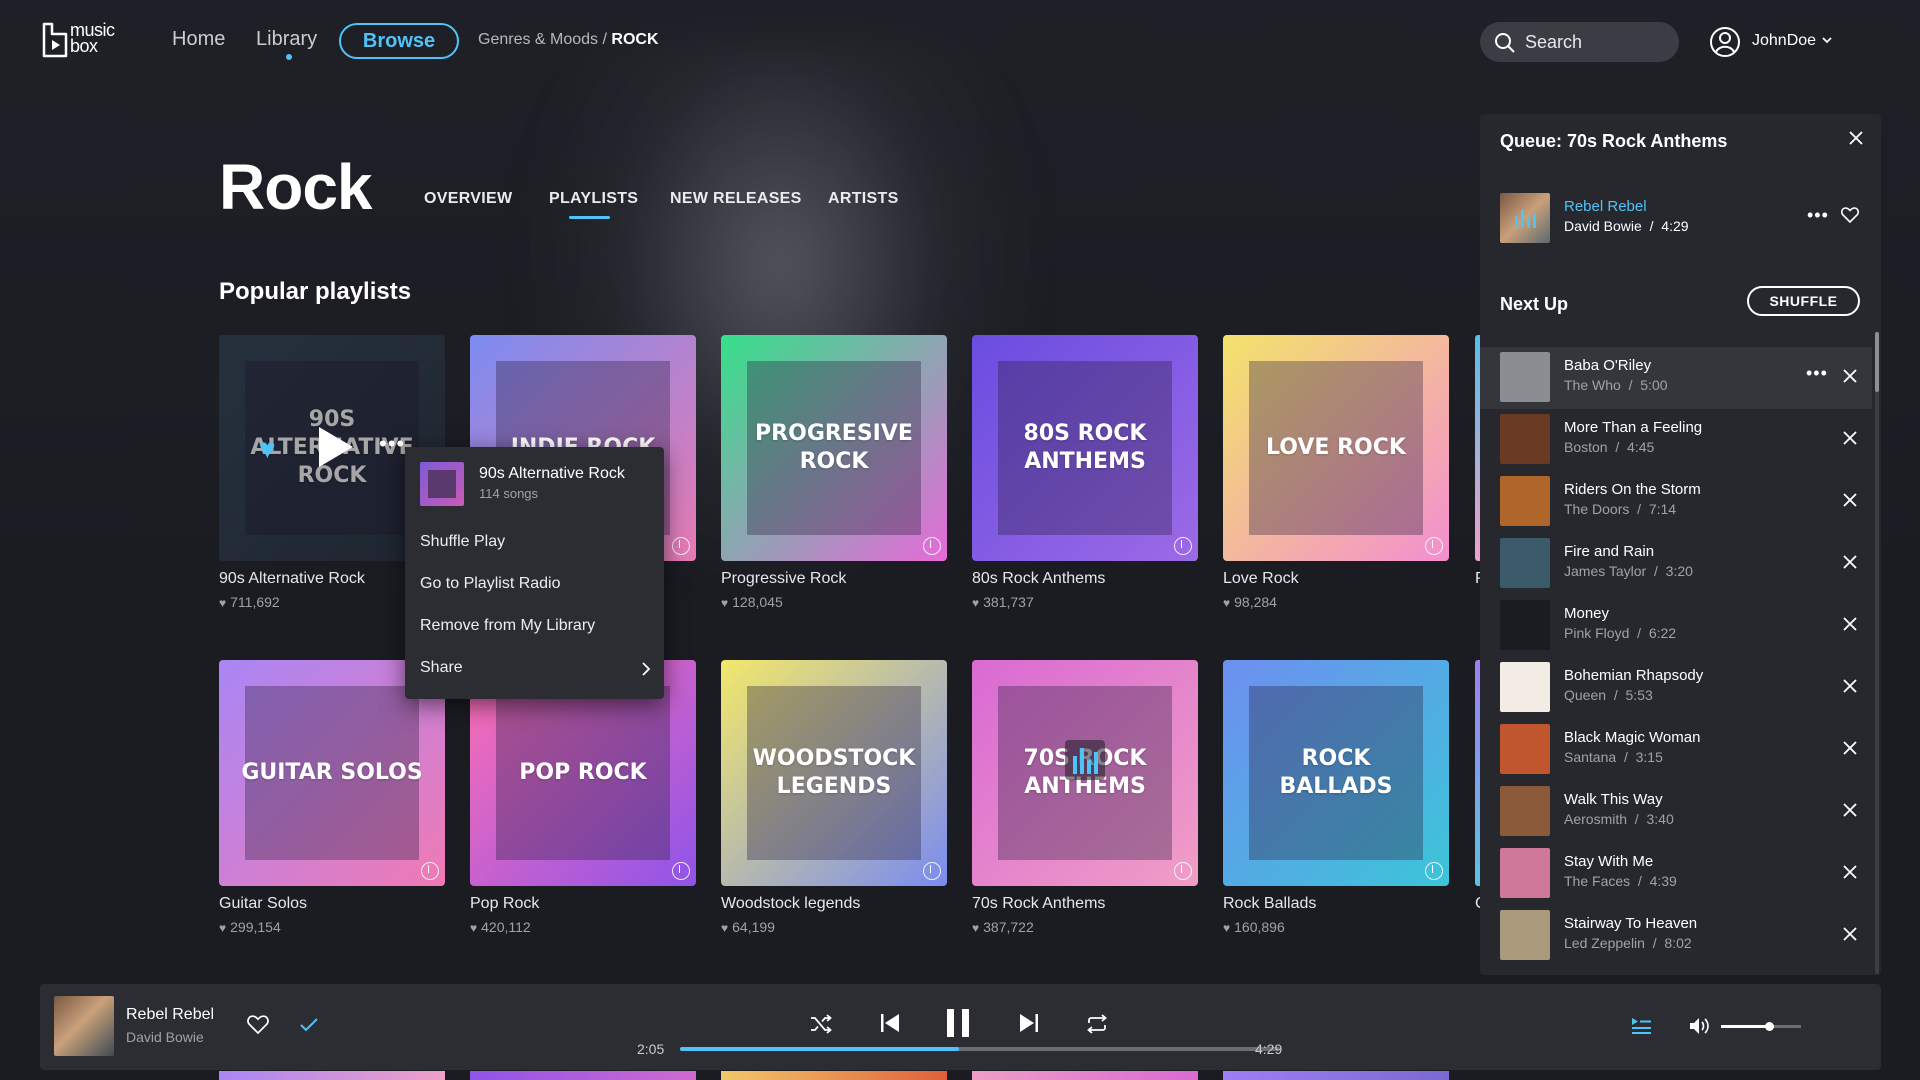 The image size is (1920, 1080). Describe the element at coordinates (309, 1025) in the screenshot. I see `check-icon` at that location.